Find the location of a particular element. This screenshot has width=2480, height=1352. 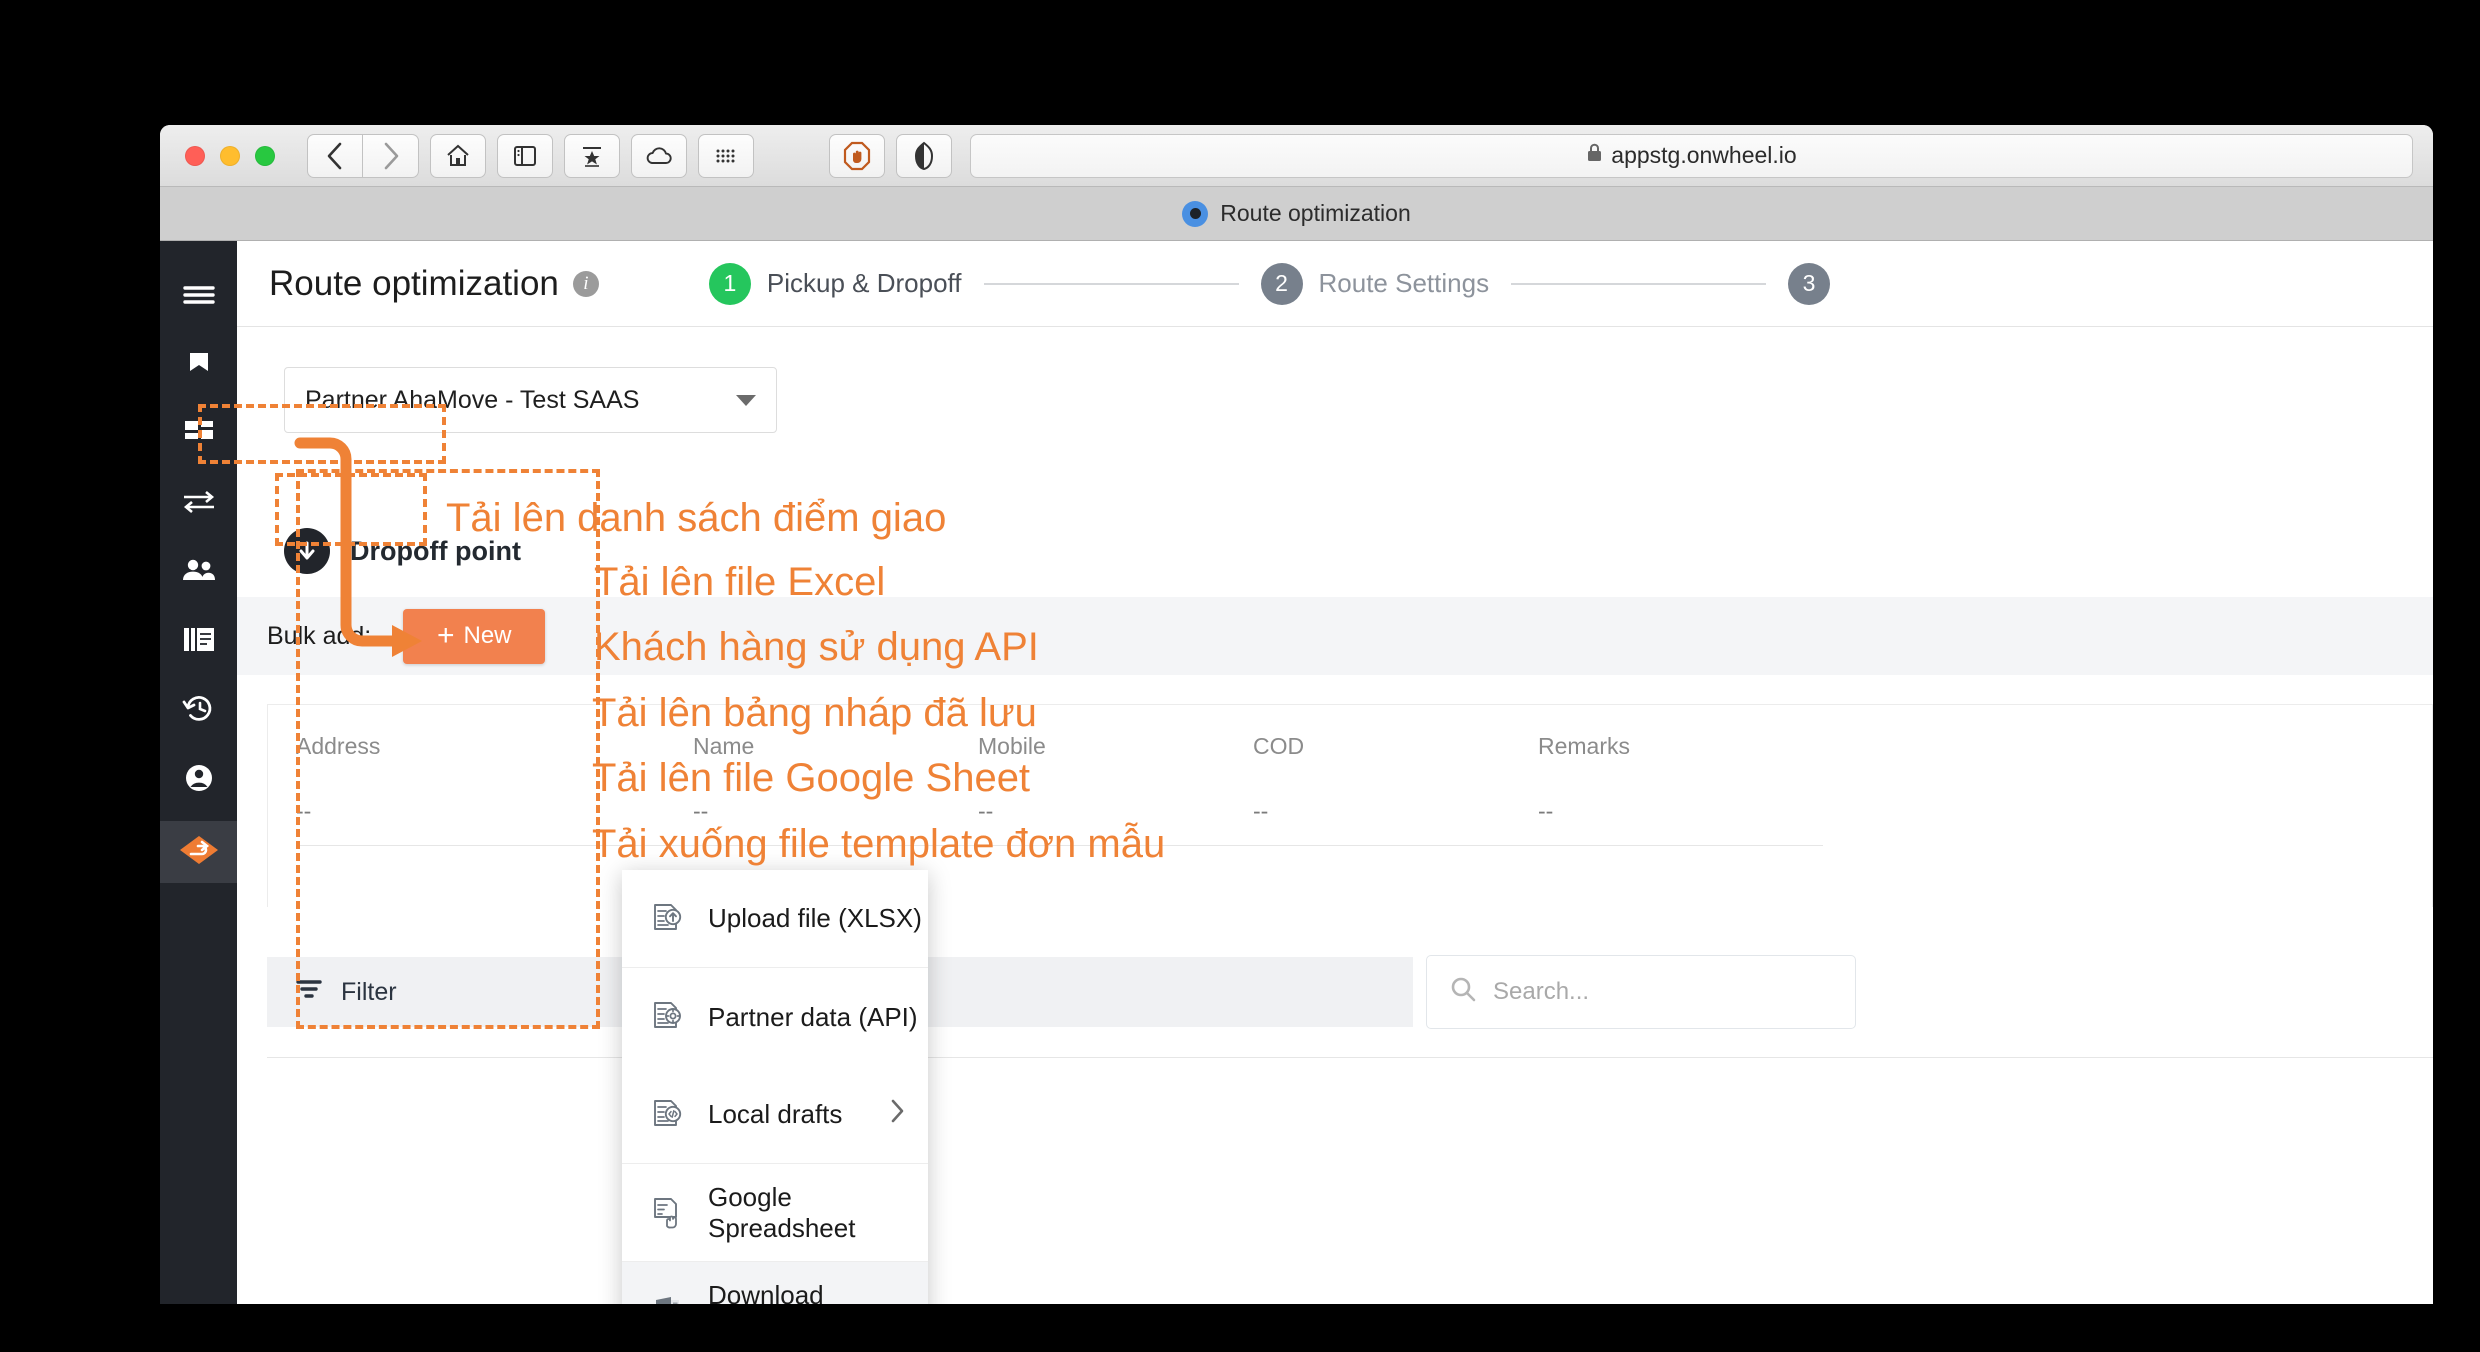

annotation-arrow is located at coordinates (358, 547).